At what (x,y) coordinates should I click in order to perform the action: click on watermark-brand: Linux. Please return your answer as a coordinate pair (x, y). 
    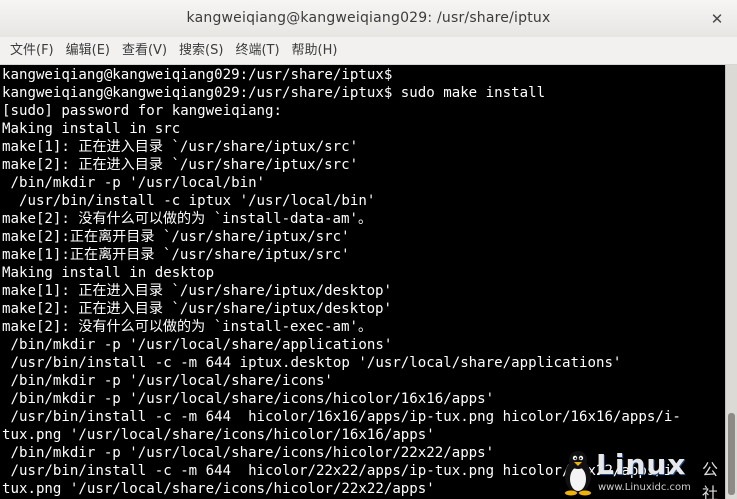
    Looking at the image, I should click on (641, 464).